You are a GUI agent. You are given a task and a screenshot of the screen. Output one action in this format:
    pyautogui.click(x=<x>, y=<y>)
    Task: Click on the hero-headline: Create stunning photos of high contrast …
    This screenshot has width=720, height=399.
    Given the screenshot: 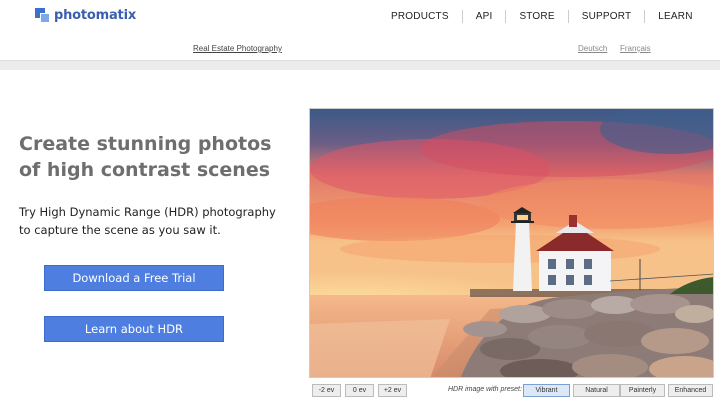 What is the action you would take?
    pyautogui.click(x=145, y=157)
    